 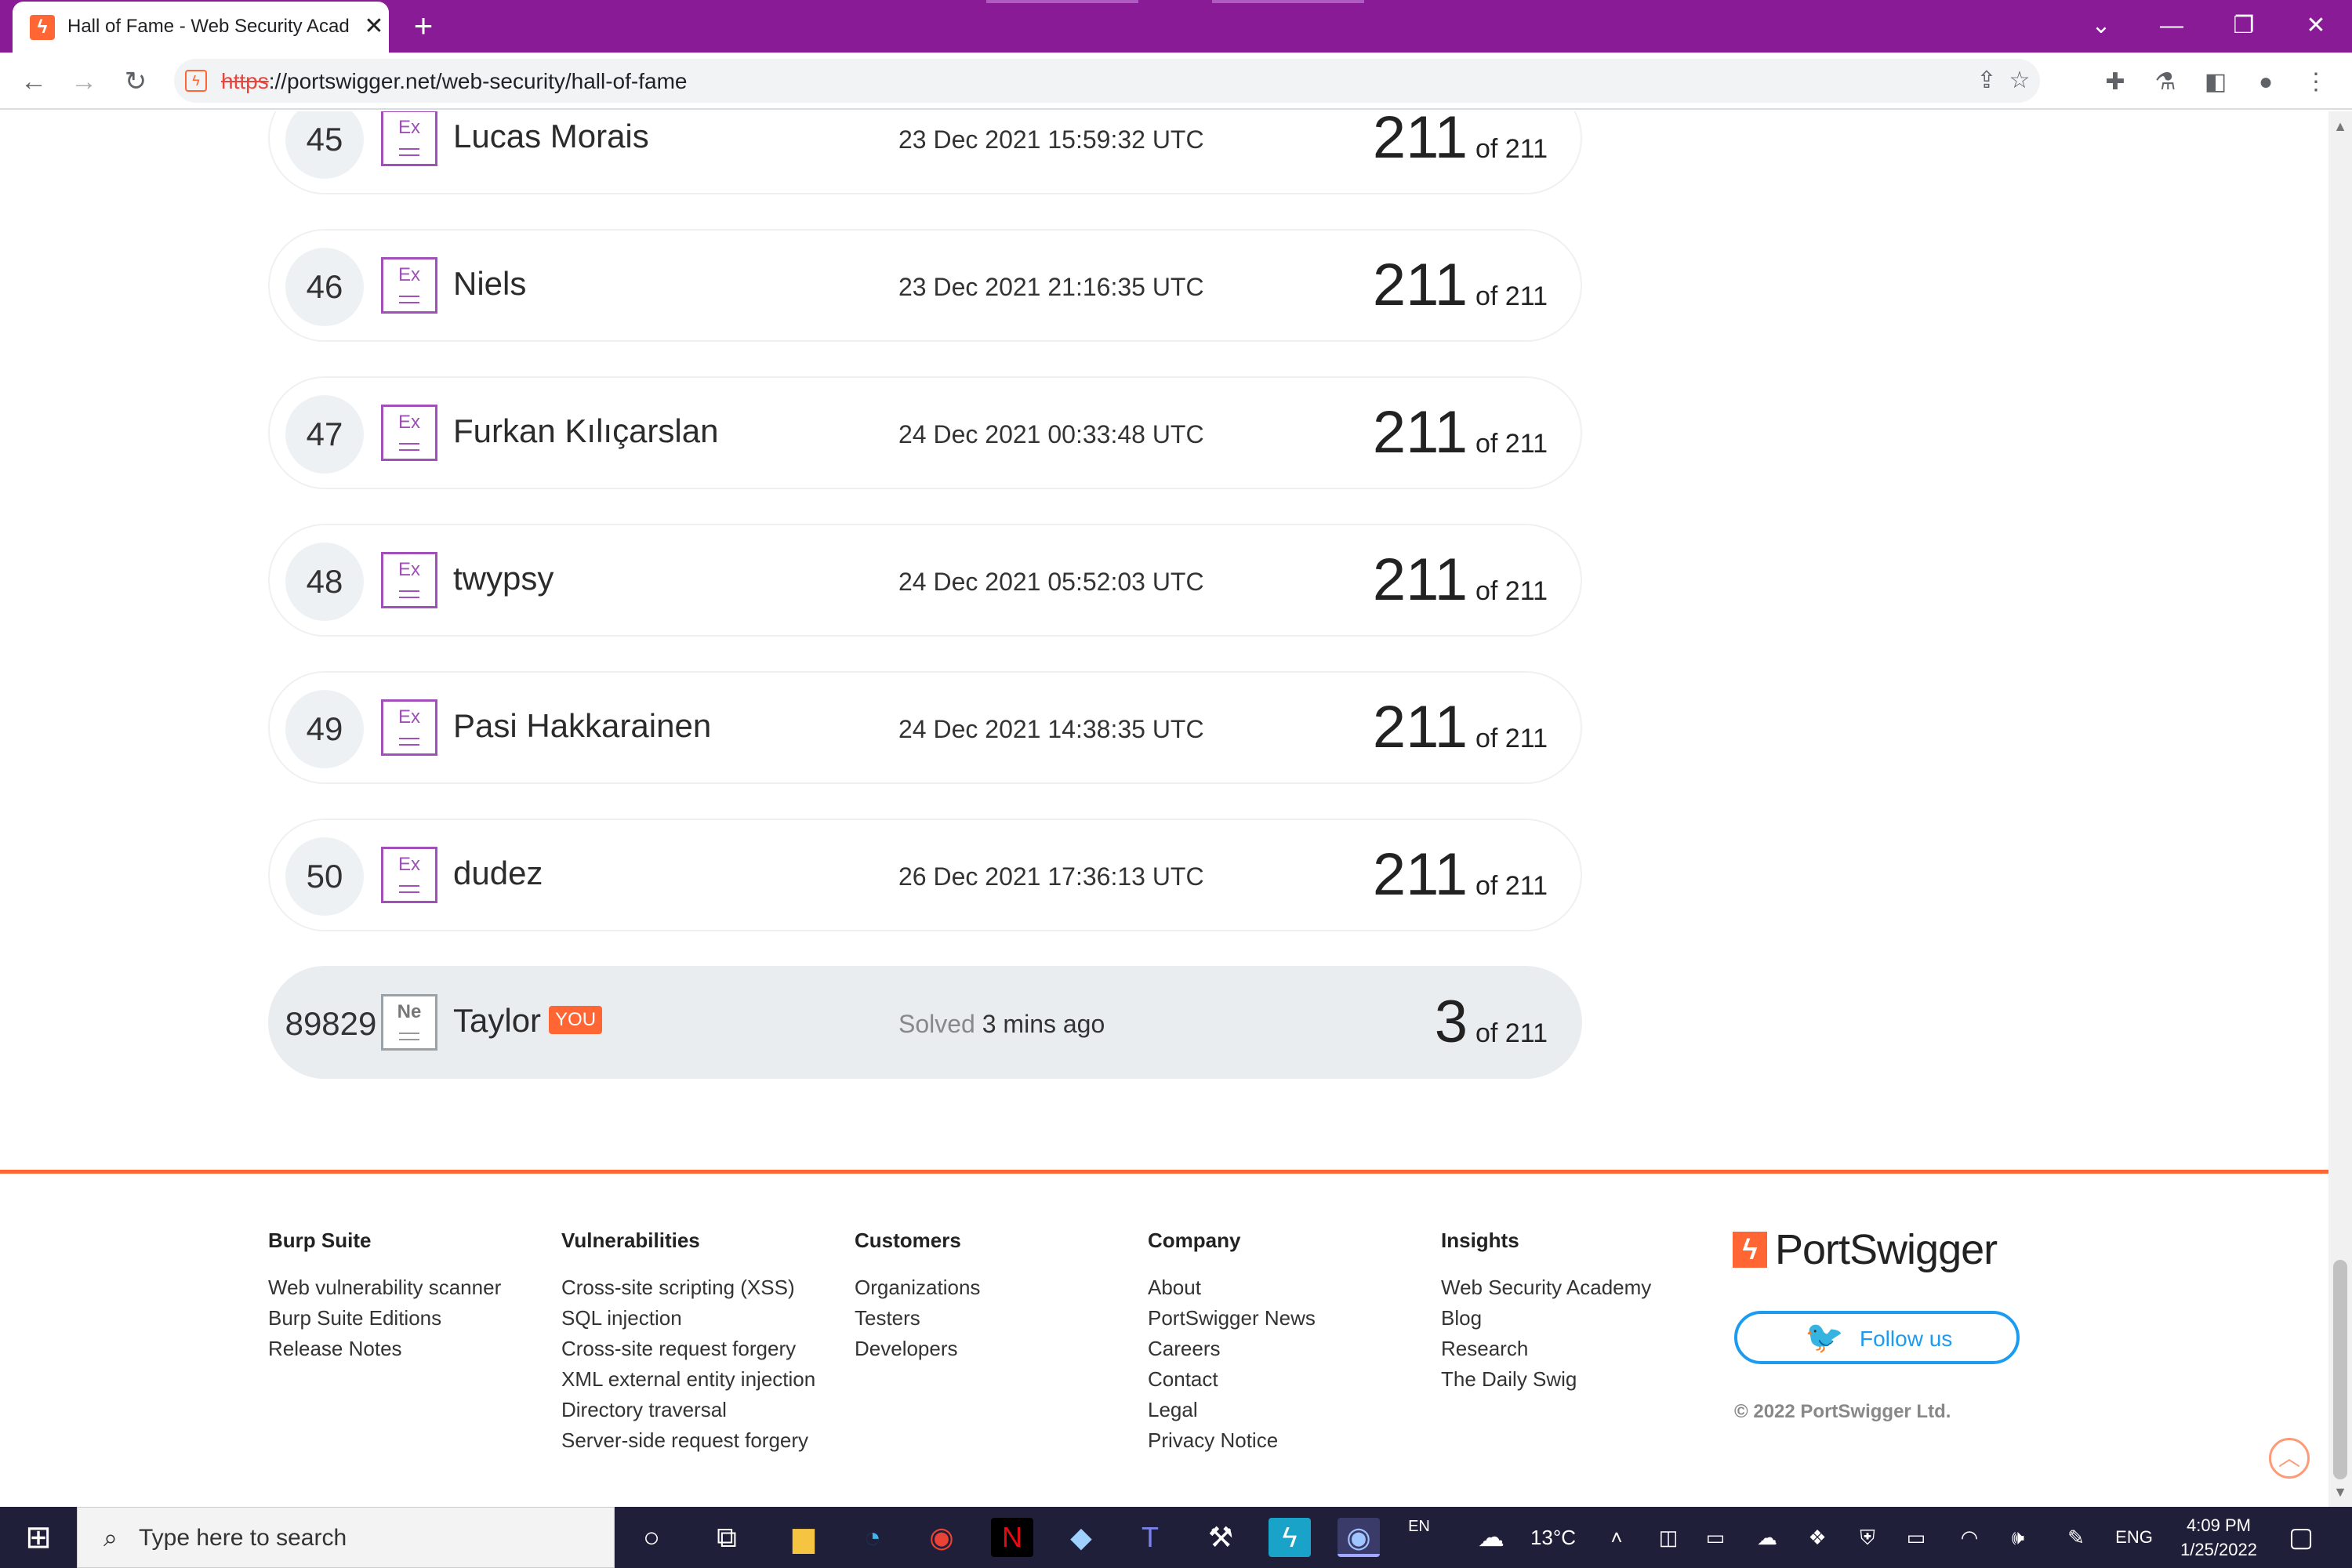 What do you see at coordinates (2134, 1537) in the screenshot?
I see `language-indicator: ENG` at bounding box center [2134, 1537].